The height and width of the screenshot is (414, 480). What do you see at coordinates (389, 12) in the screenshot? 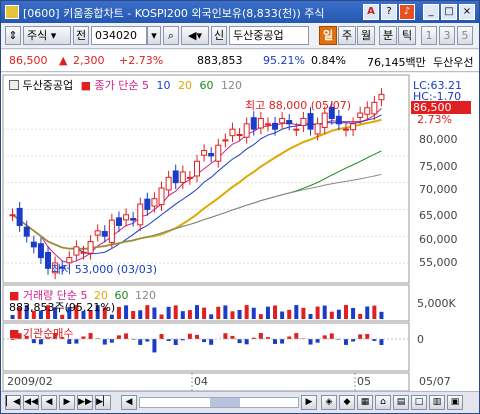
I see `help-button: ?` at bounding box center [389, 12].